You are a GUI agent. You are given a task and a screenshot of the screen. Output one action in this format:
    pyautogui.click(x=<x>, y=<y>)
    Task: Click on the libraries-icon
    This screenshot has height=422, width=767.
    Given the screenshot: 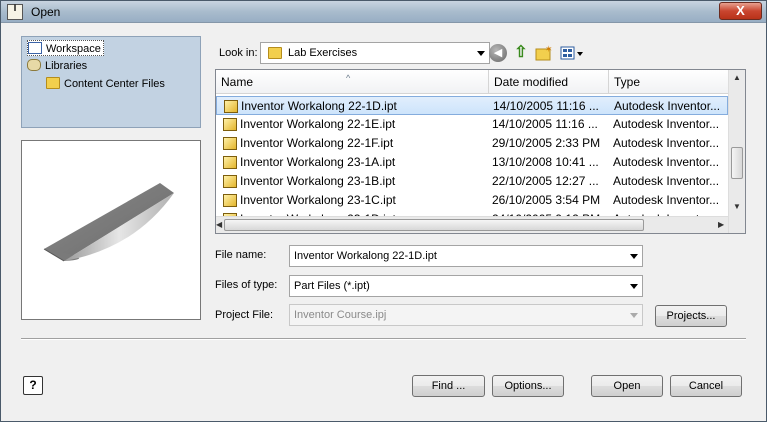 What is the action you would take?
    pyautogui.click(x=34, y=65)
    